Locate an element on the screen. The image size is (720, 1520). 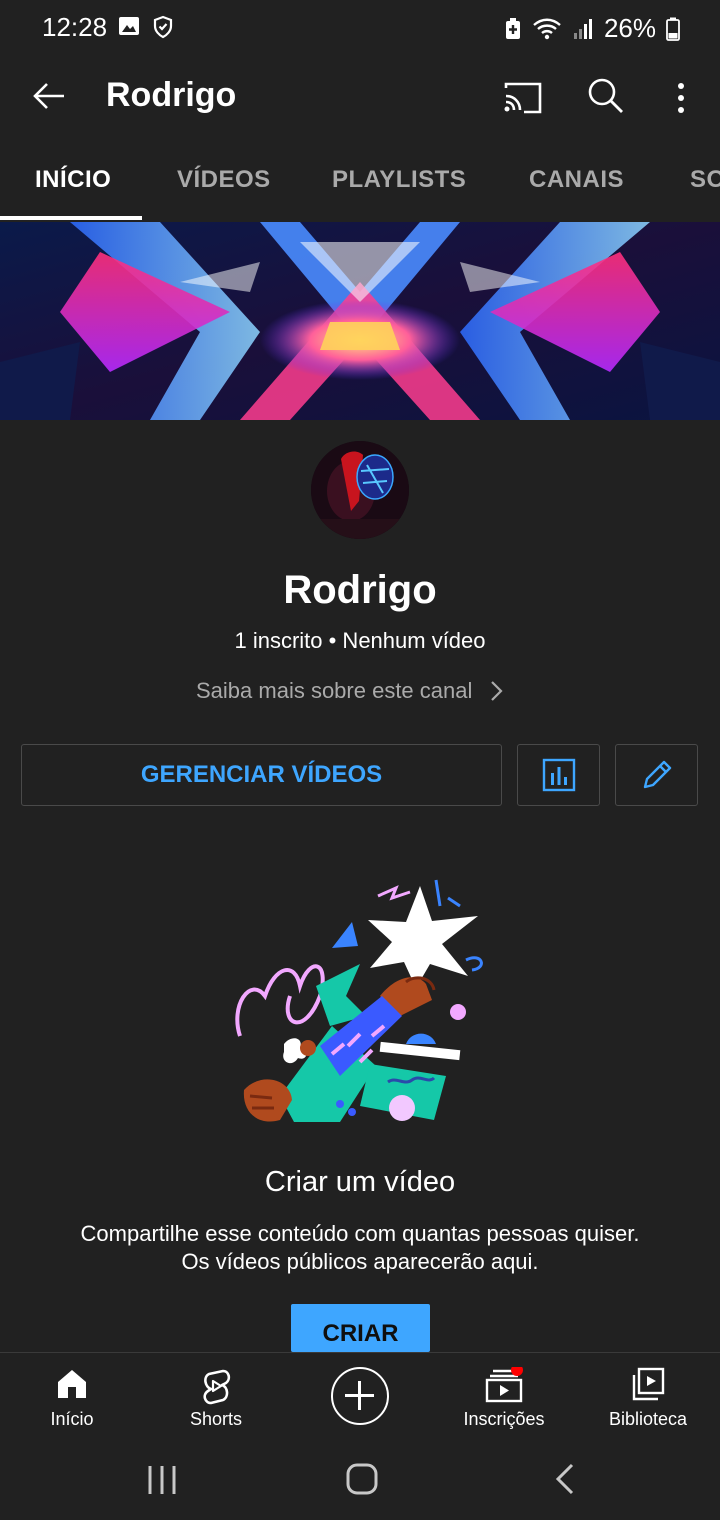
channel-banner is located at coordinates (360, 321).